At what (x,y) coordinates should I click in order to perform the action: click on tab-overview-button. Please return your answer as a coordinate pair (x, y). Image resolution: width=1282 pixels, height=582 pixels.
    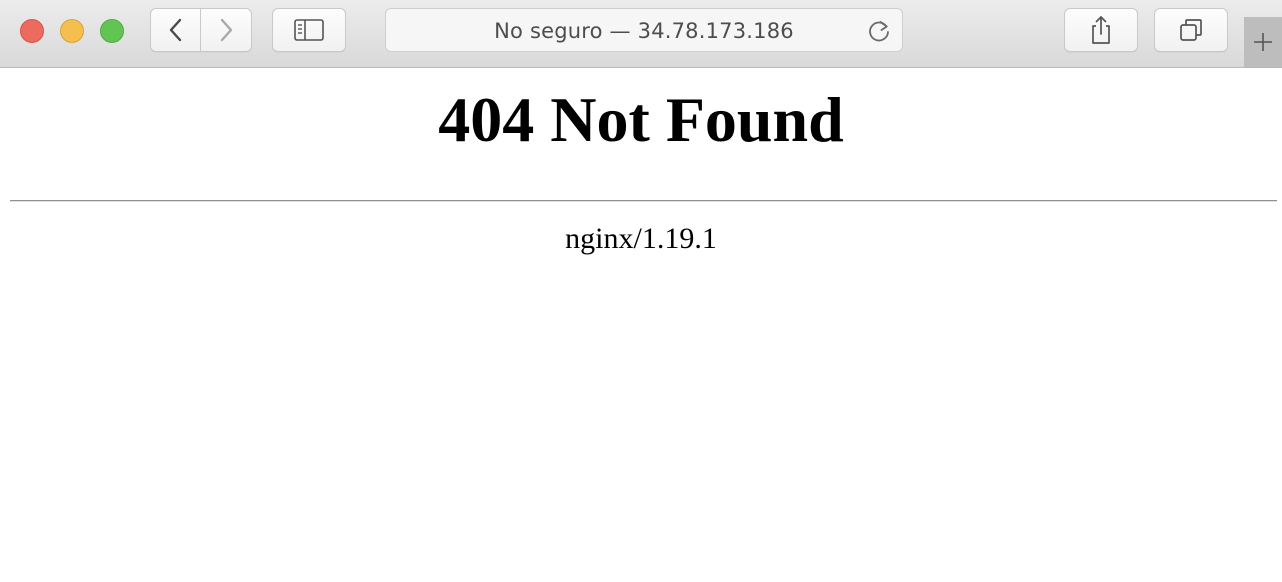
    Looking at the image, I should click on (1191, 30).